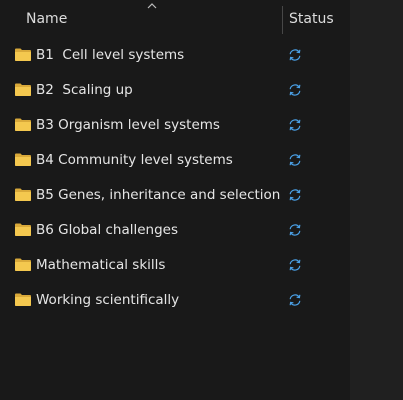 This screenshot has width=403, height=400. Describe the element at coordinates (175, 19) in the screenshot. I see `column-header: Name Status` at that location.